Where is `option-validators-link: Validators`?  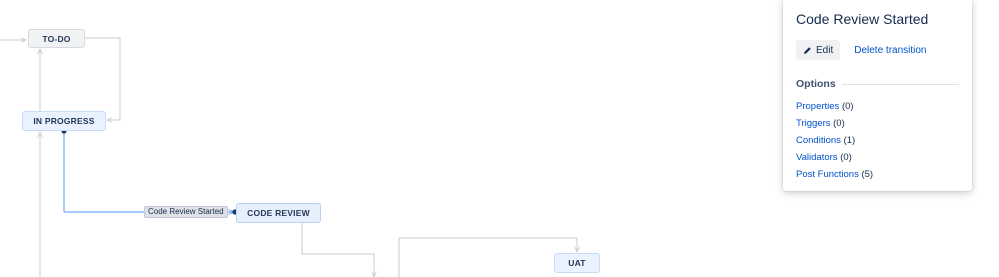 option-validators-link: Validators is located at coordinates (817, 157).